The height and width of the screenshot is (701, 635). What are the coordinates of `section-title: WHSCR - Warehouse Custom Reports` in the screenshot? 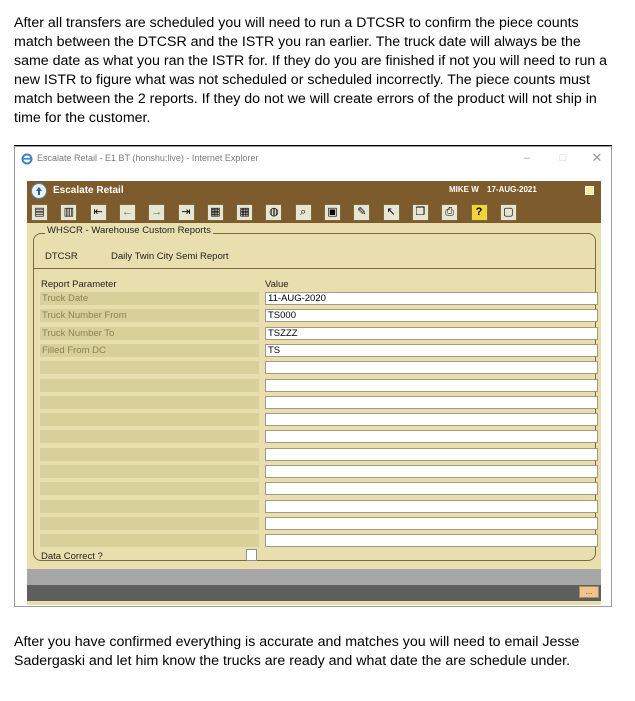 It's located at (129, 230).